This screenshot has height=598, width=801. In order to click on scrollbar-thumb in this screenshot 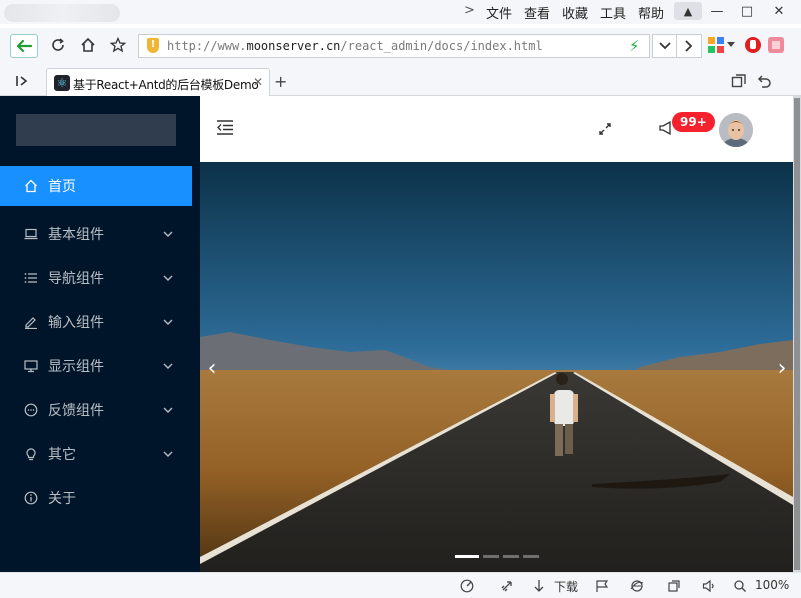, I will do `click(797, 334)`.